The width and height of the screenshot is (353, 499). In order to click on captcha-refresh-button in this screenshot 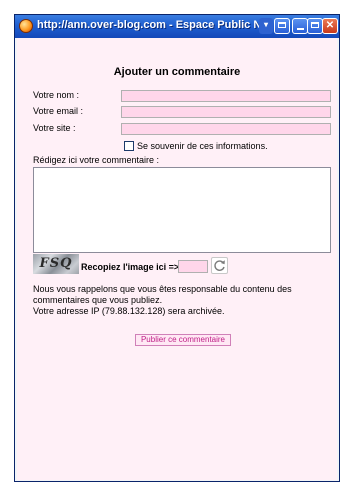, I will do `click(219, 265)`.